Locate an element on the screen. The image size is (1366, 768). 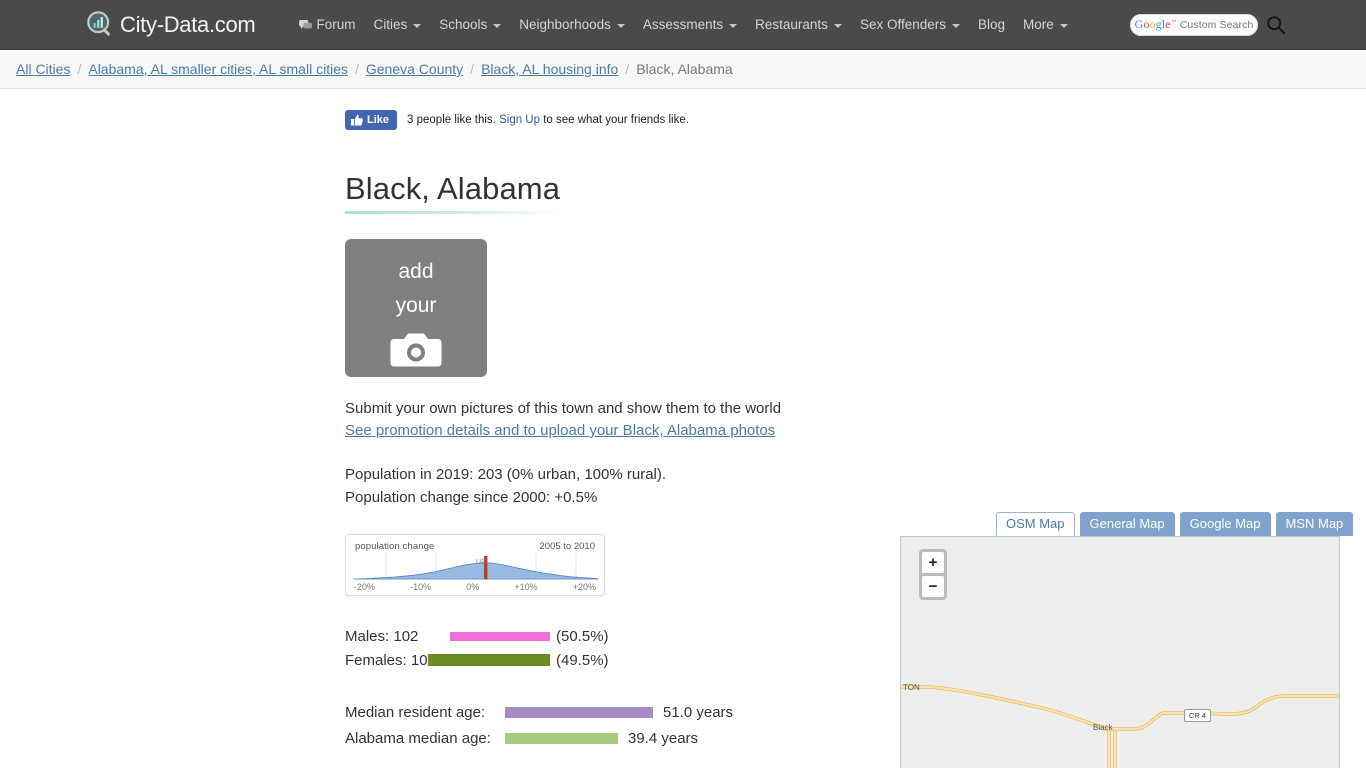
nav-item-forum: Forum is located at coordinates (327, 24).